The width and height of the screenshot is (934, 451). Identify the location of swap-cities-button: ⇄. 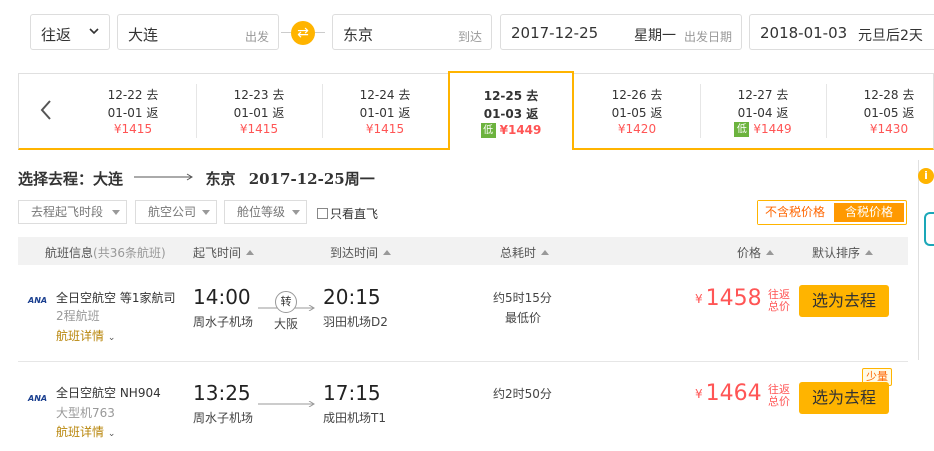
(303, 33).